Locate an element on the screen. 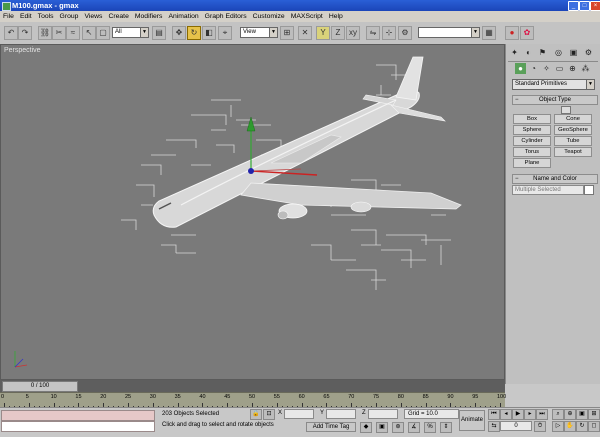 This screenshot has width=600, height=437. zoom-extents-all-icon: ⊞ is located at coordinates (594, 414).